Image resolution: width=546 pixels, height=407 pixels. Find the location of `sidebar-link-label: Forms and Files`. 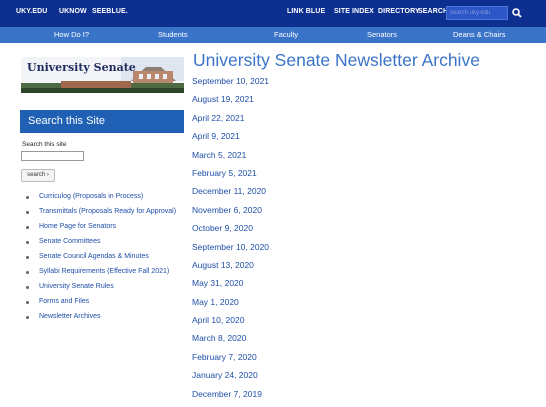

sidebar-link-label: Forms and Files is located at coordinates (64, 301).